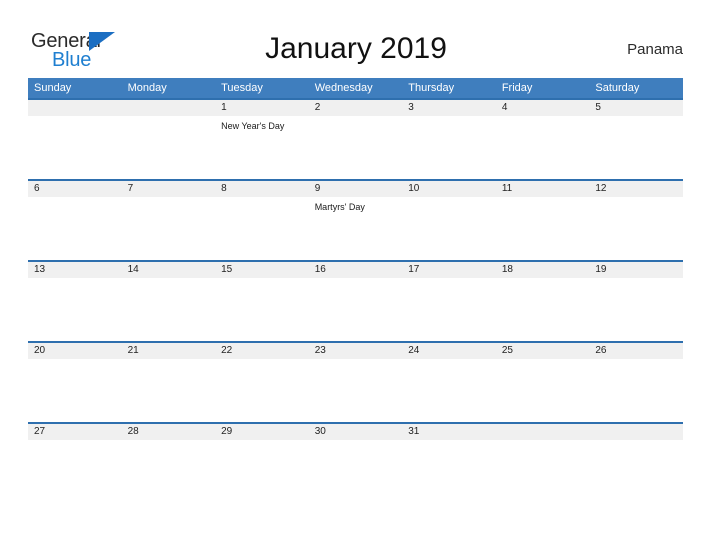 The image size is (712, 550). I want to click on date-number: 3, so click(449, 108).